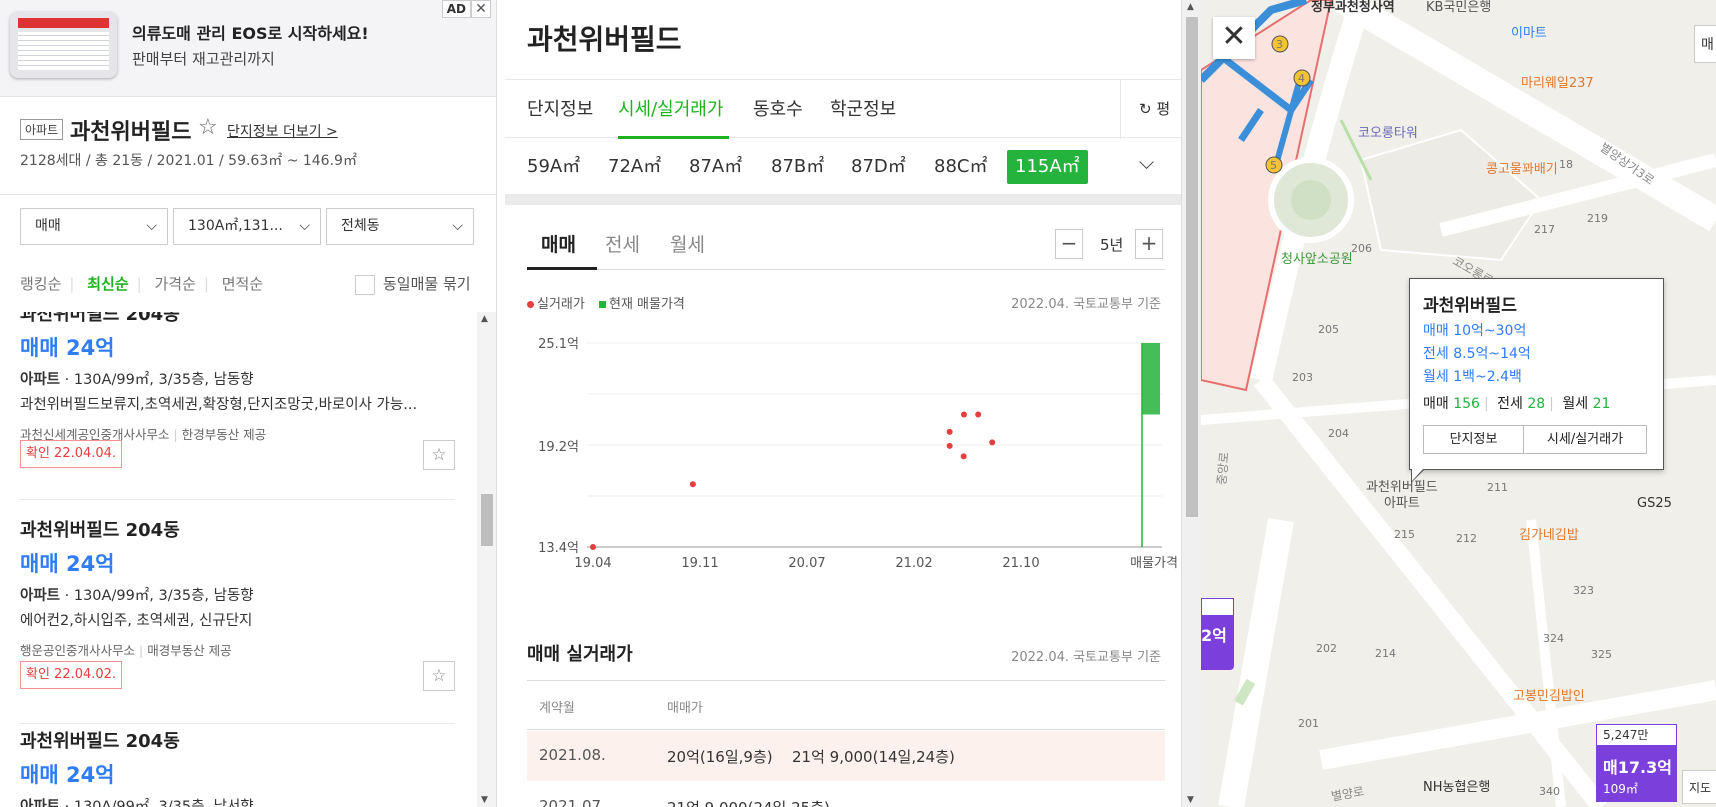 This screenshot has width=1716, height=807. I want to click on area-chips: 59A㎡ 72A㎡ 87A㎡ 87B㎡ 87D㎡ 88C㎡ 115A㎡ ⌵, so click(843, 166).